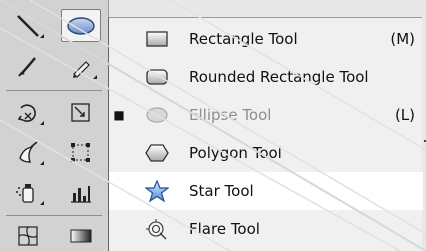 The image size is (426, 251). I want to click on menu-item-ellipse-tool: ■ Ellipse Tool (L), so click(266, 115).